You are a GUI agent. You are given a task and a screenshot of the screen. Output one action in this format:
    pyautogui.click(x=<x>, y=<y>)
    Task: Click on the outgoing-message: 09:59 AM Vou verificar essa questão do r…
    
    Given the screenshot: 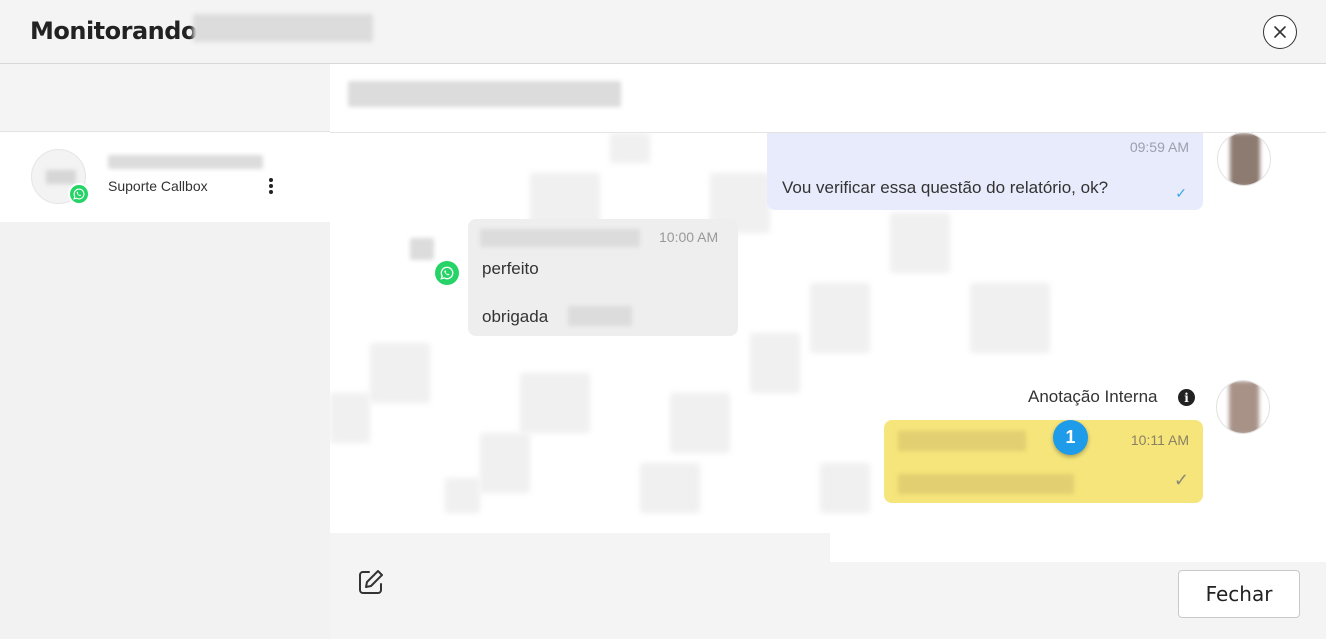 What is the action you would take?
    pyautogui.click(x=985, y=171)
    